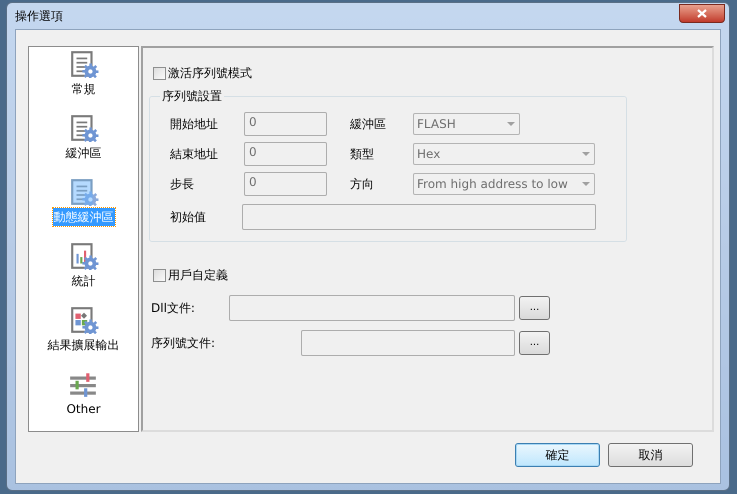 This screenshot has height=494, width=737. I want to click on close-button, so click(702, 13).